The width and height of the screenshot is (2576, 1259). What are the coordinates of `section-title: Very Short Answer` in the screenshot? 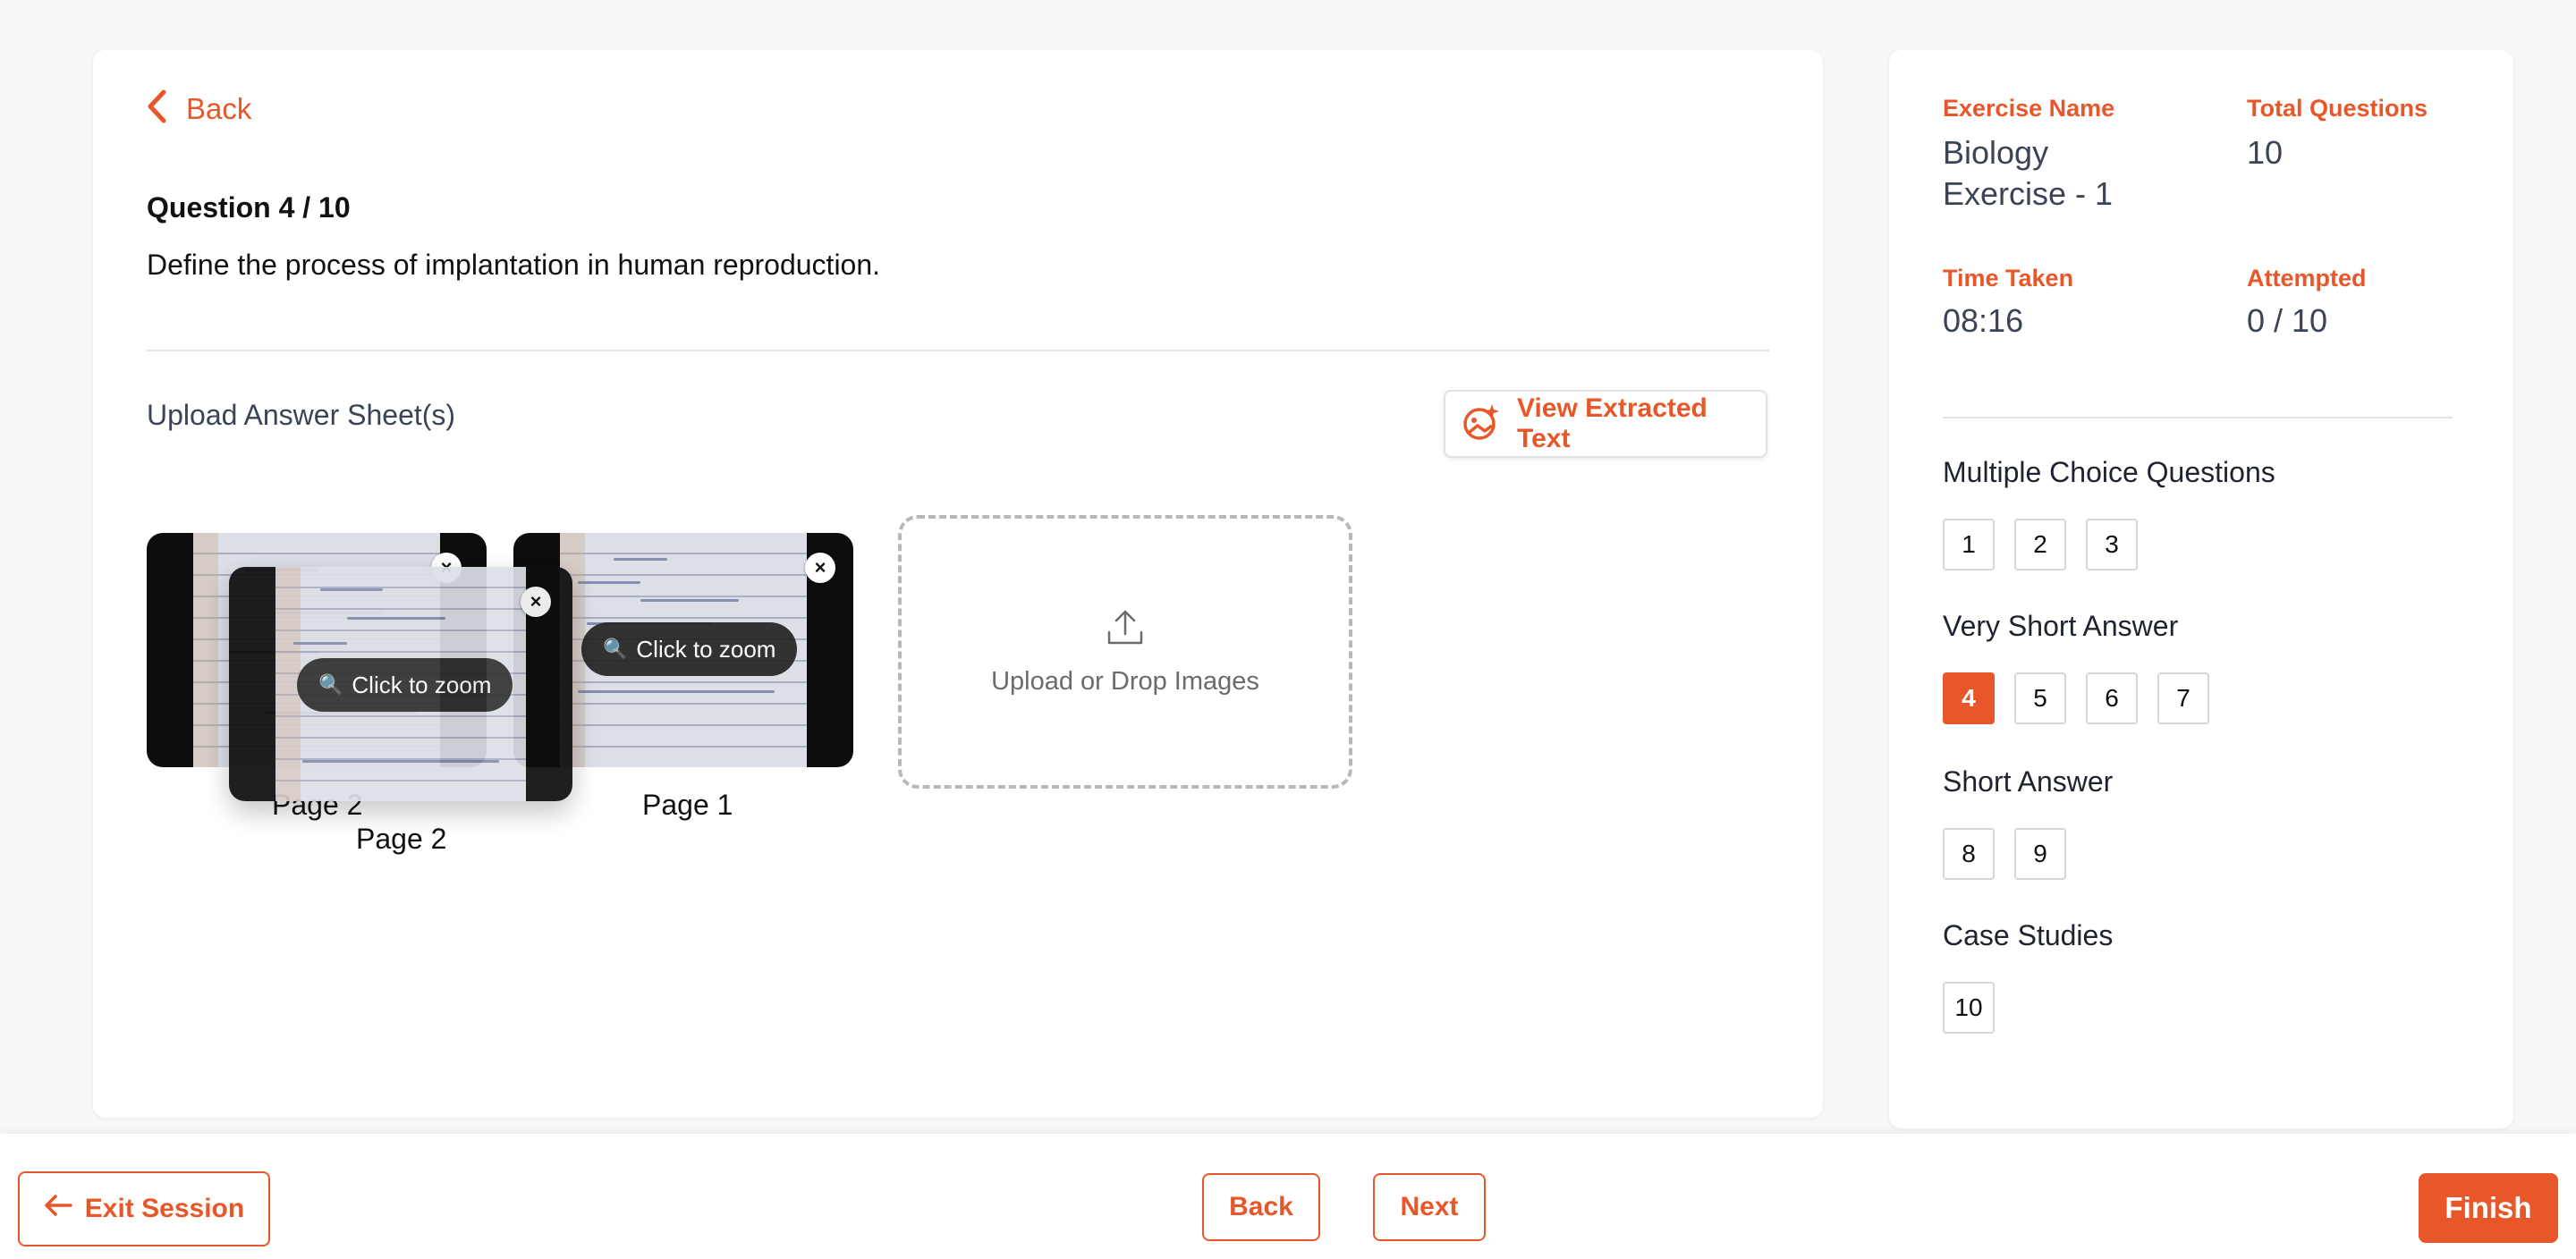 It's located at (2061, 626).